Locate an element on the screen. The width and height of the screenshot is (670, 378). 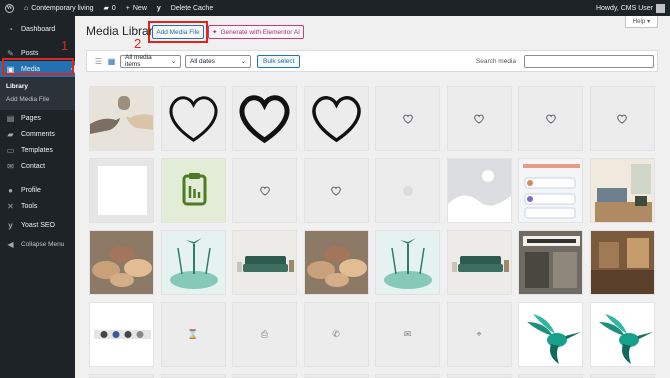
sidebar-item-profile: ● Profile is located at coordinates (37, 190).